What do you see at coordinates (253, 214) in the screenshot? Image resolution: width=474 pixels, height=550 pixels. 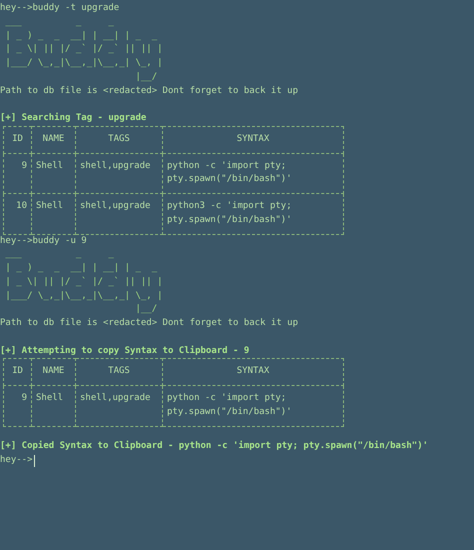 I see `table-cell: python3 -c 'import pty; pty.spawn("/bin/bash")'` at bounding box center [253, 214].